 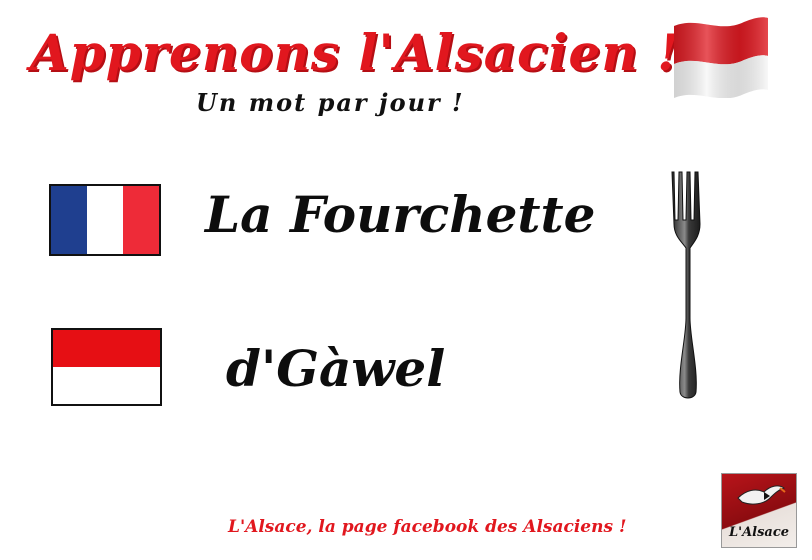 What do you see at coordinates (141, 220) in the screenshot?
I see `france-flag-red-band` at bounding box center [141, 220].